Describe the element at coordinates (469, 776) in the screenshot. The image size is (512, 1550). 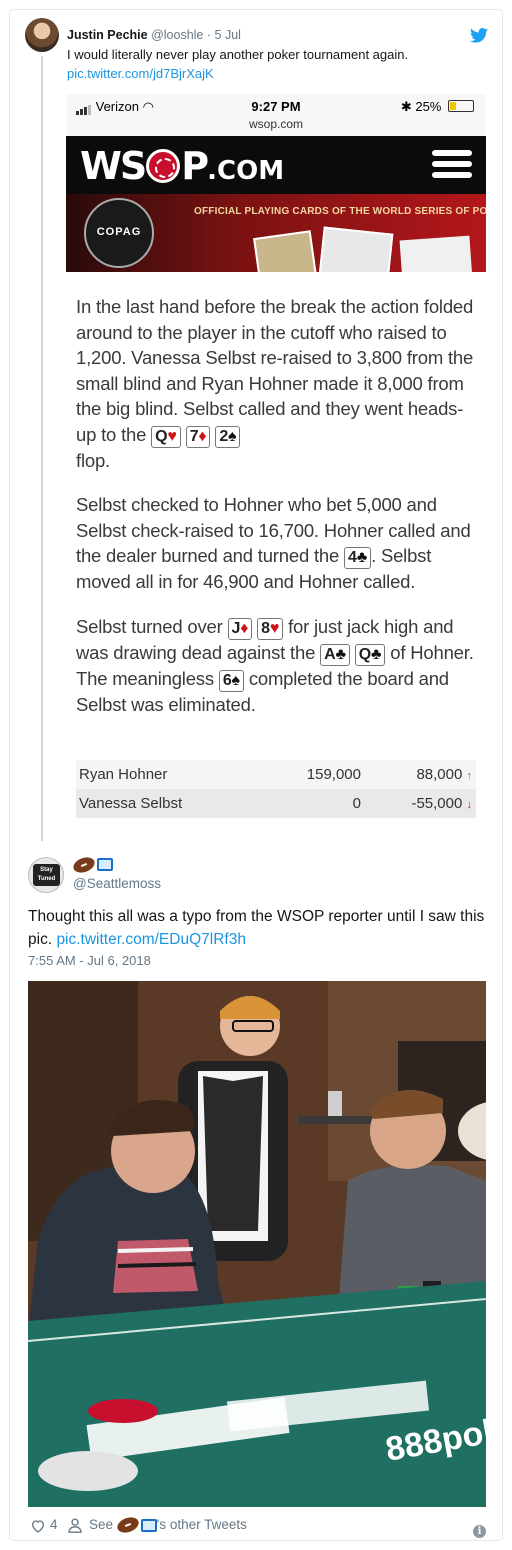
I see `arrow-up-icon: ↑` at that location.